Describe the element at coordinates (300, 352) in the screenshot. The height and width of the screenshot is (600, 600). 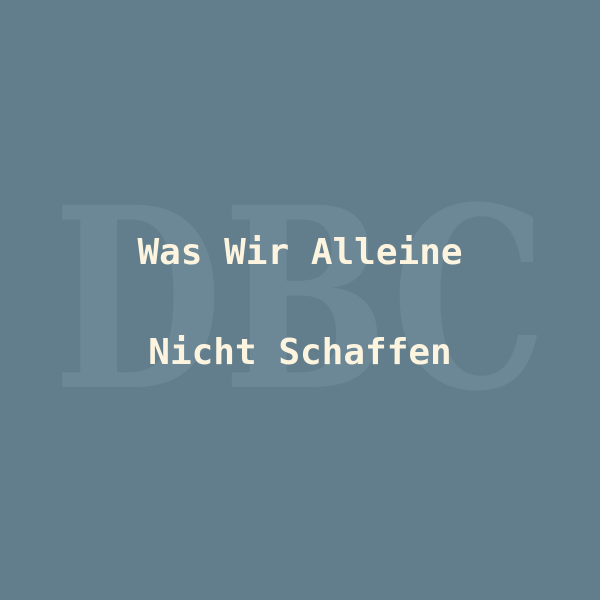
I see `title-line-2: Nicht Schaffen` at that location.